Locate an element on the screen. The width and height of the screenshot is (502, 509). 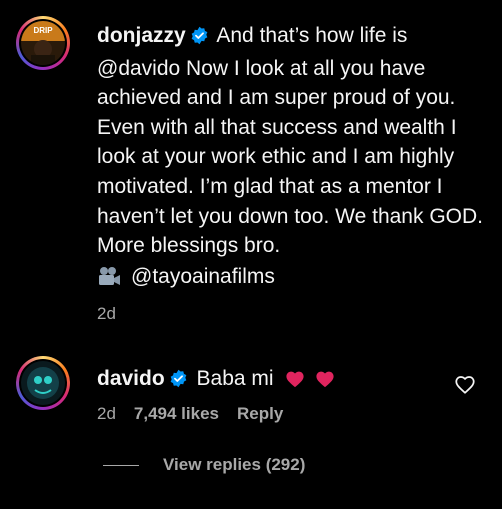
like-heart-icon is located at coordinates (465, 385).